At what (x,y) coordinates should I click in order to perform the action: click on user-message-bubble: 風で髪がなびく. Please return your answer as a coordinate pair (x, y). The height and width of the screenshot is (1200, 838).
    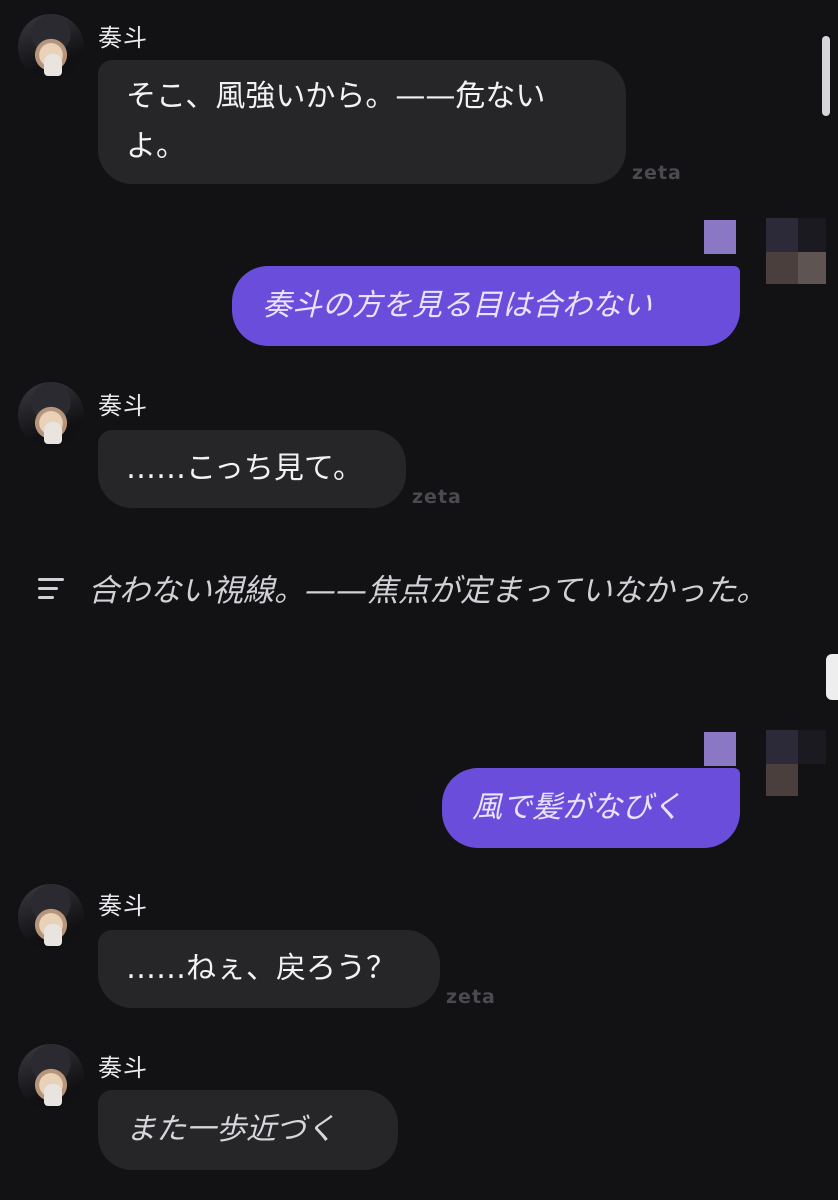
    Looking at the image, I should click on (591, 808).